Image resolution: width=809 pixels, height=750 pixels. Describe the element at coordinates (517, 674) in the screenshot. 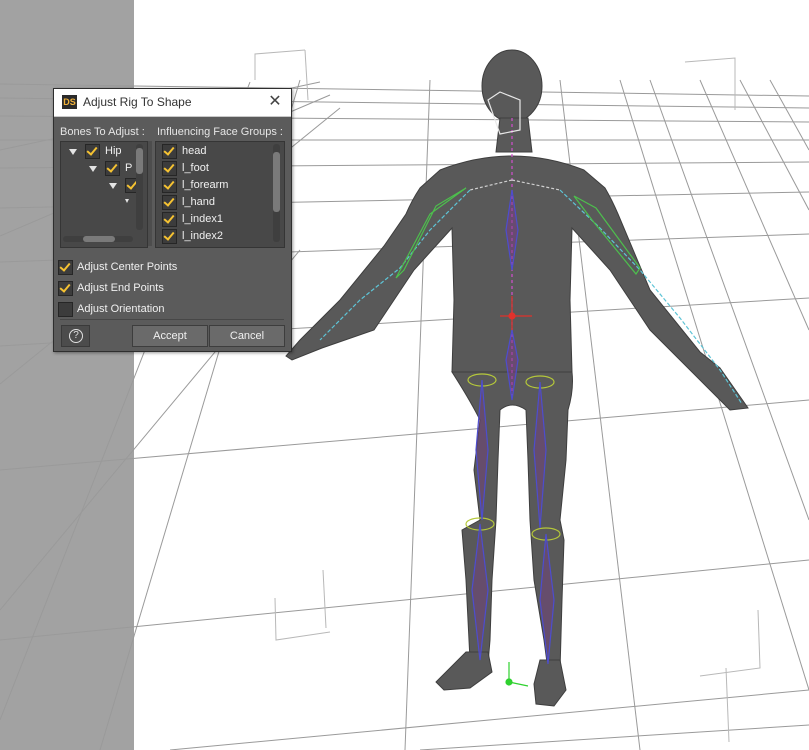

I see `origin-gizmo` at that location.